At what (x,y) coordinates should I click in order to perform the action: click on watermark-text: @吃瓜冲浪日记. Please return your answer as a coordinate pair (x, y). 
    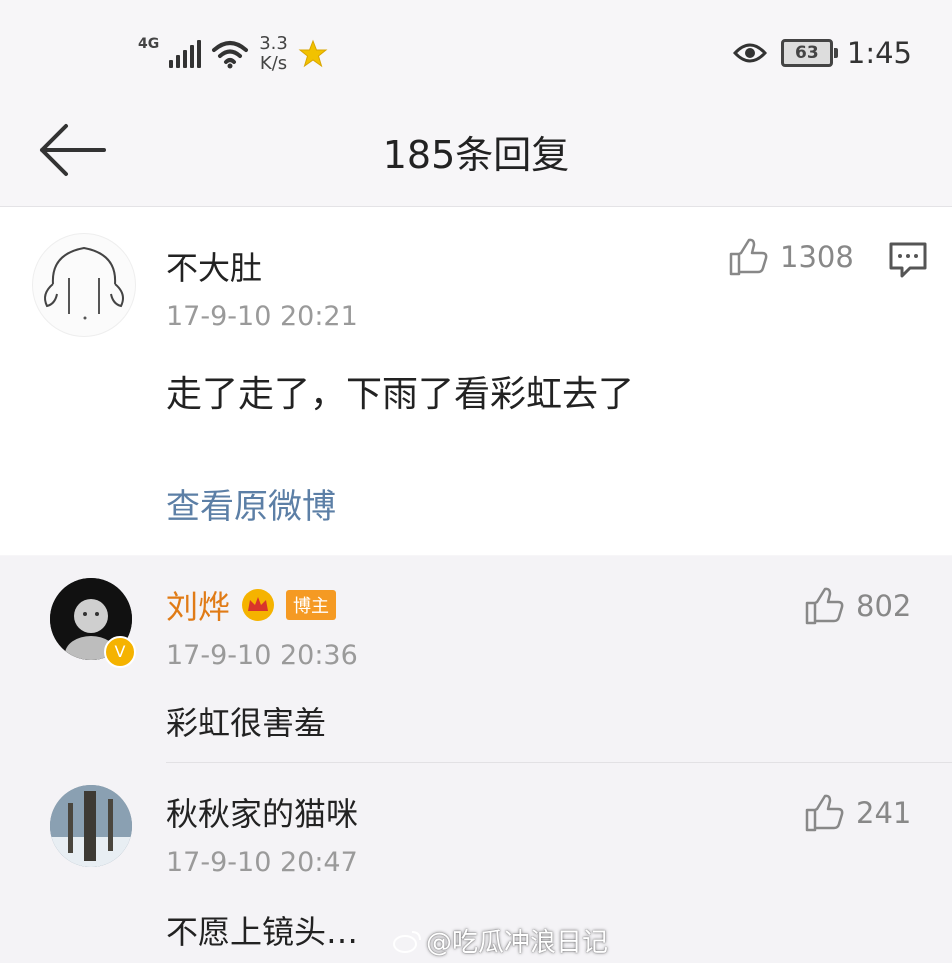
    Looking at the image, I should click on (517, 943).